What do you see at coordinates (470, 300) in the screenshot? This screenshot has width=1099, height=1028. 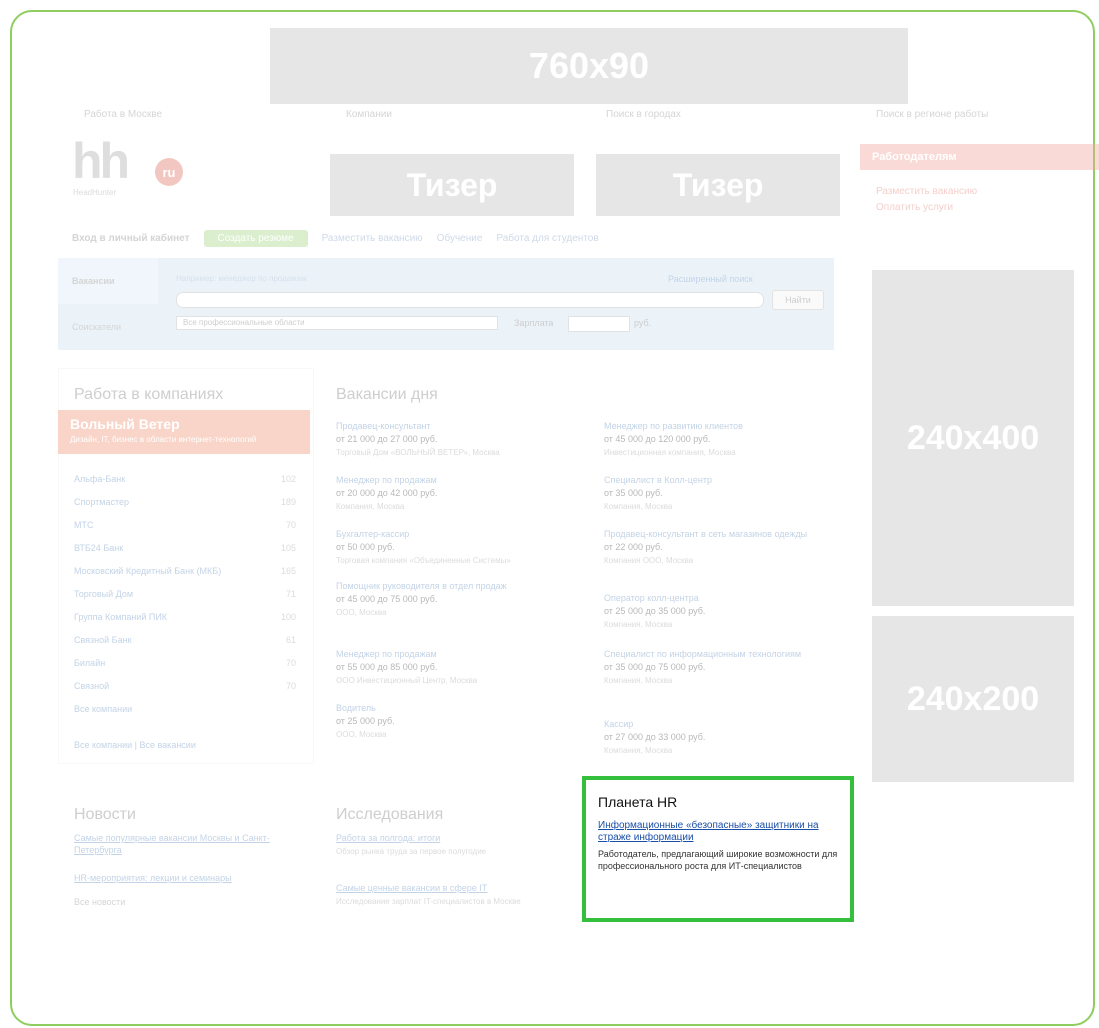 I see `search-input` at bounding box center [470, 300].